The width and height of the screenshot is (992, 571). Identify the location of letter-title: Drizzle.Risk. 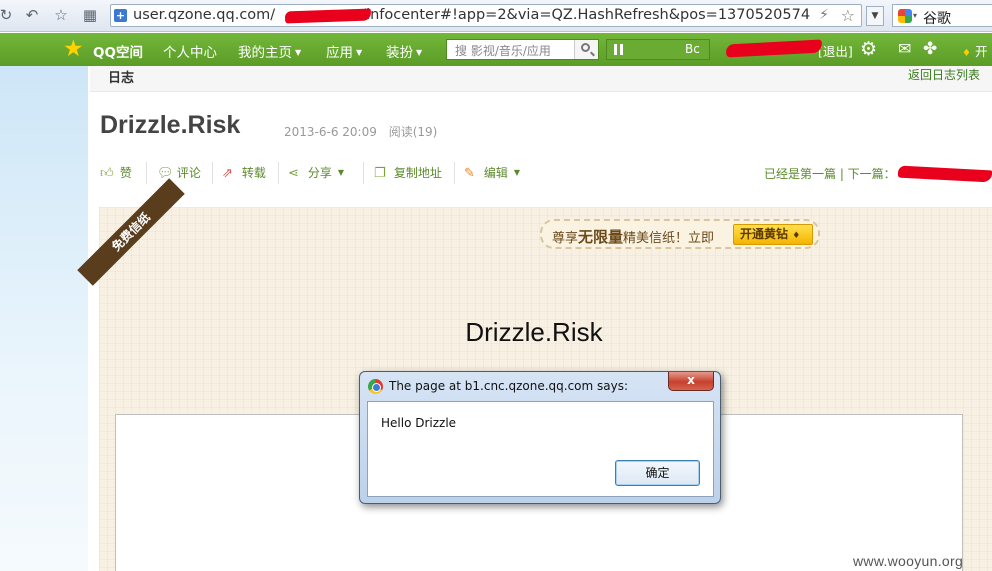
(534, 332).